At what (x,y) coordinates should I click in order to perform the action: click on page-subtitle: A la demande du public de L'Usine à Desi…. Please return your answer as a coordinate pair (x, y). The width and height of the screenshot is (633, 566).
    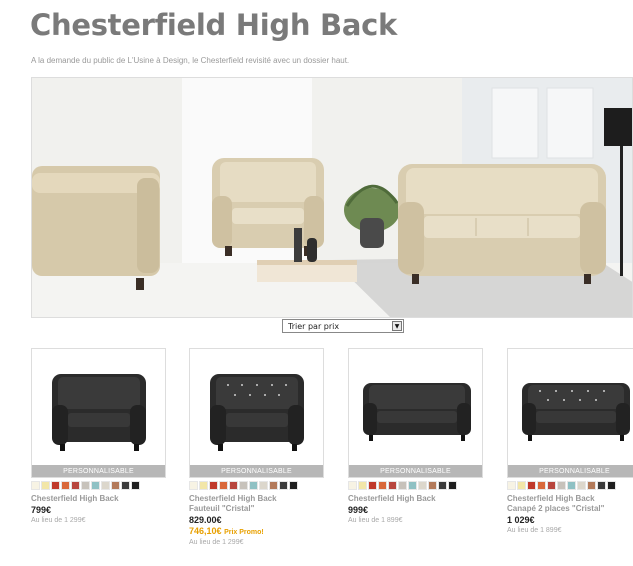
    Looking at the image, I should click on (190, 60).